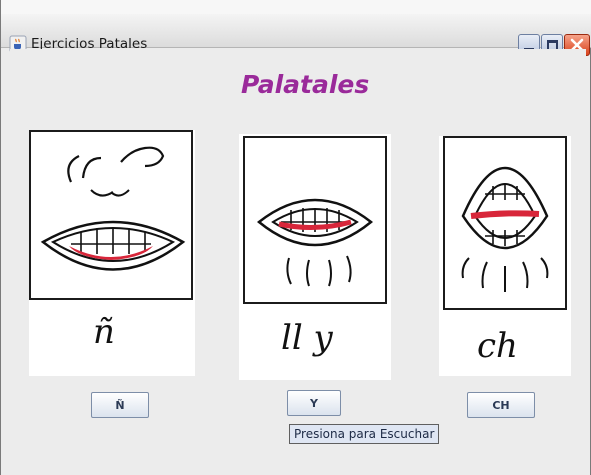 The height and width of the screenshot is (475, 591). What do you see at coordinates (307, 338) in the screenshot?
I see `letter-elle-y: ll y` at bounding box center [307, 338].